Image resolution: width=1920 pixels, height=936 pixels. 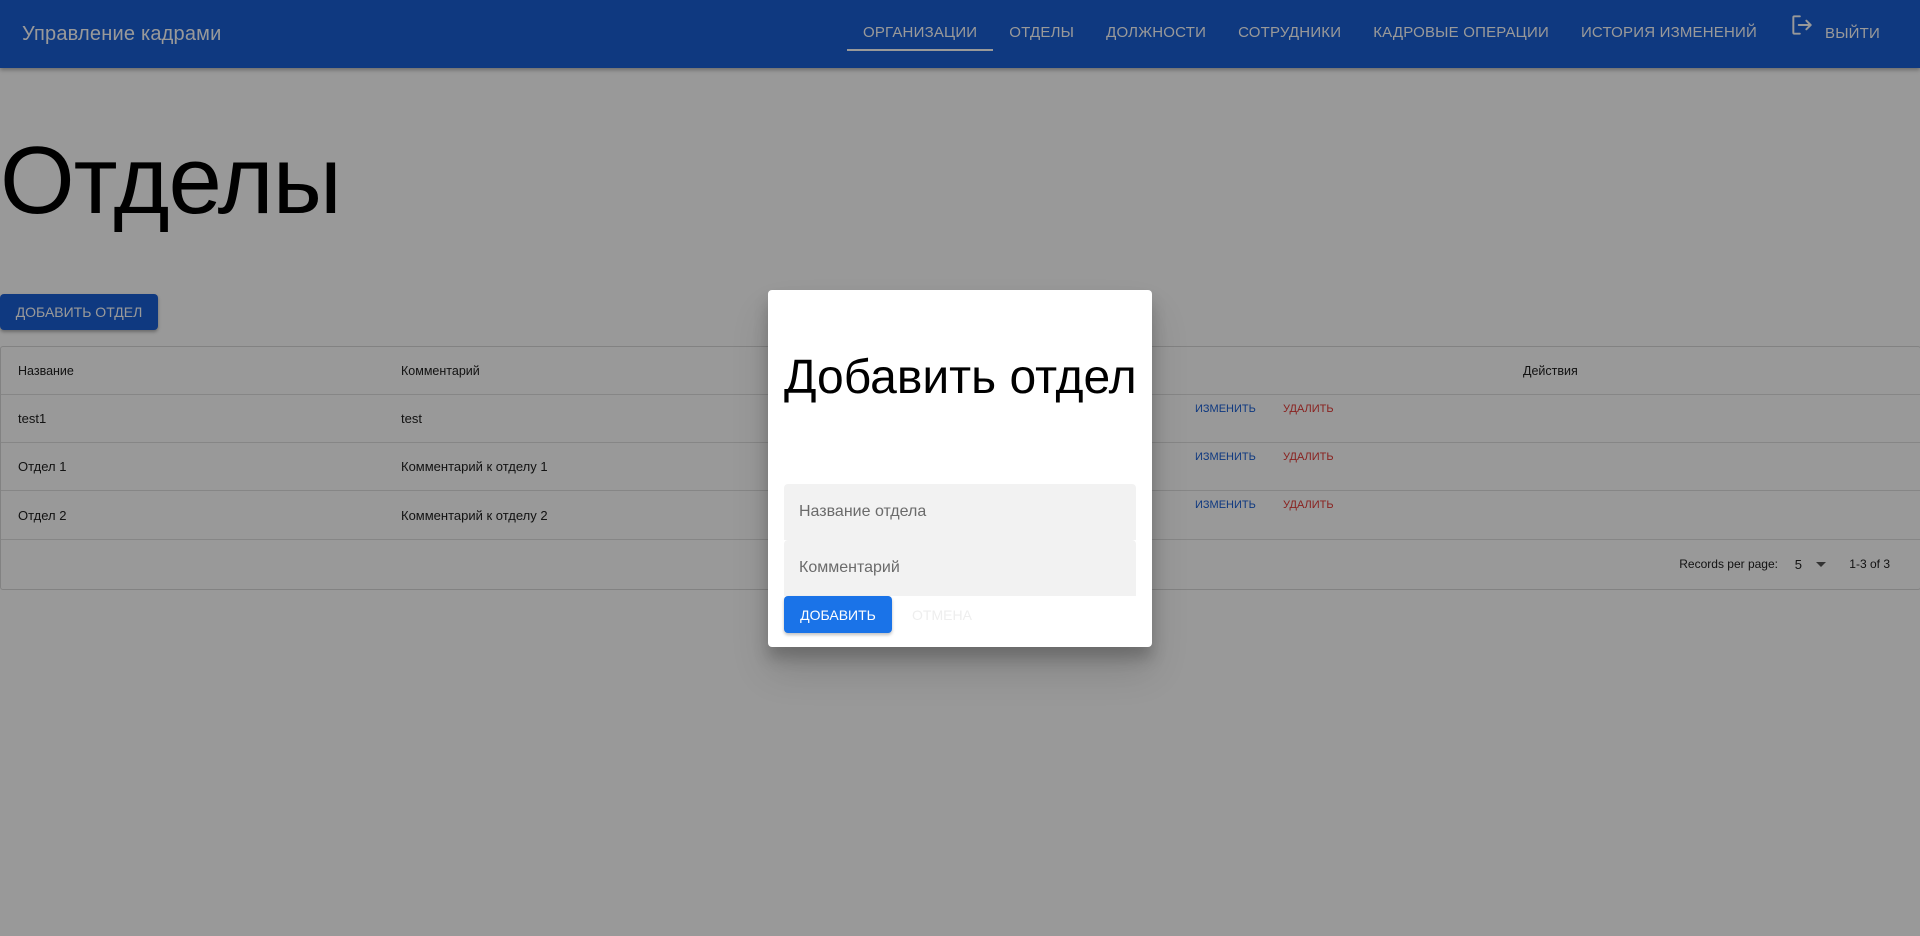 What do you see at coordinates (942, 614) in the screenshot?
I see `dialog-cancel-button: ОТМЕНА` at bounding box center [942, 614].